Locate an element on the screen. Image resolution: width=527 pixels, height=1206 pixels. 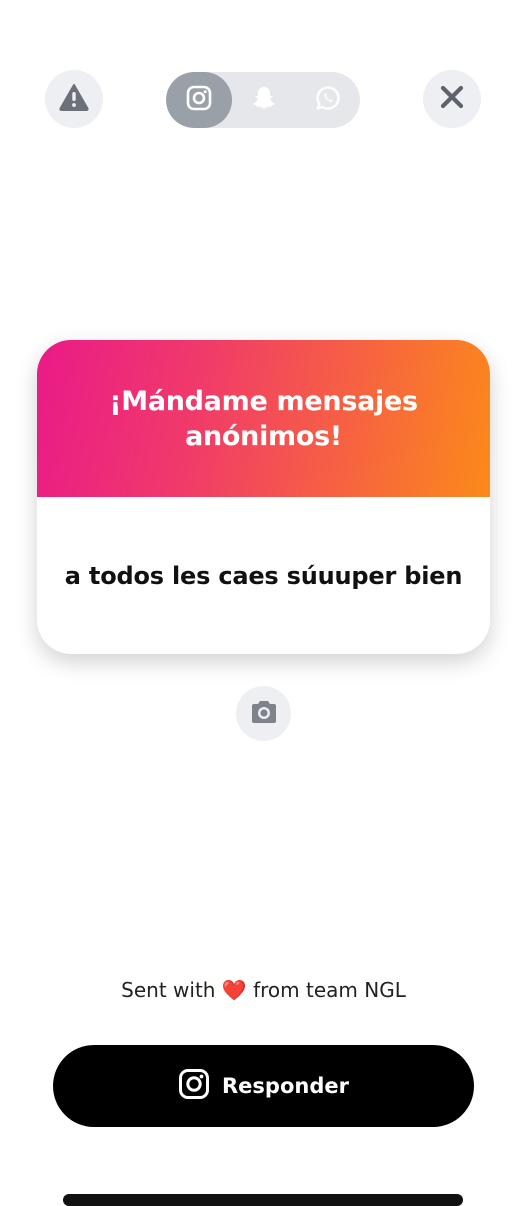
anonymous-message: a todos les caes súuuper bien is located at coordinates (263, 575).